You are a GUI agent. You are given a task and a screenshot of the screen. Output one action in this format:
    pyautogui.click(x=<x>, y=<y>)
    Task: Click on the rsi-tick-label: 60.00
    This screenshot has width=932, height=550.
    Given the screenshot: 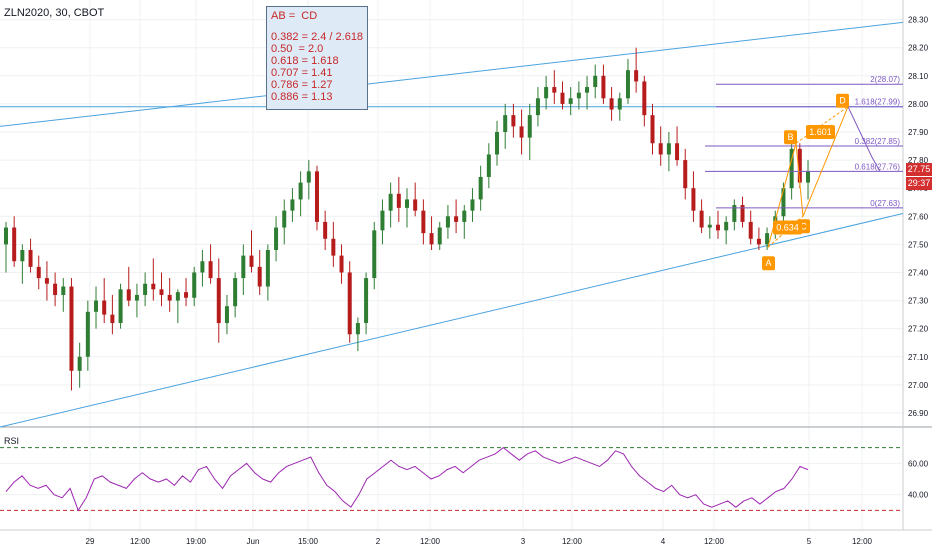 What is the action you would take?
    pyautogui.click(x=918, y=463)
    